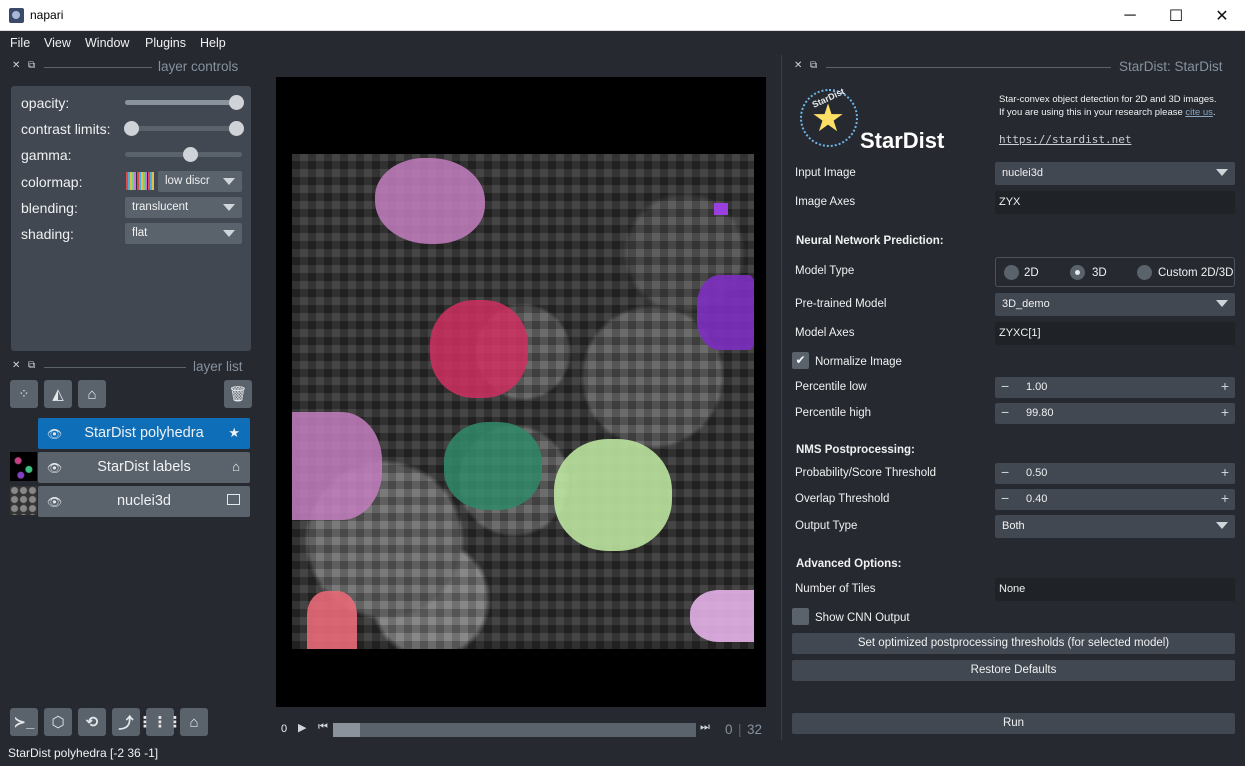  What do you see at coordinates (870, 241) in the screenshot?
I see `nn-section-heading: Neural Network Prediction:` at bounding box center [870, 241].